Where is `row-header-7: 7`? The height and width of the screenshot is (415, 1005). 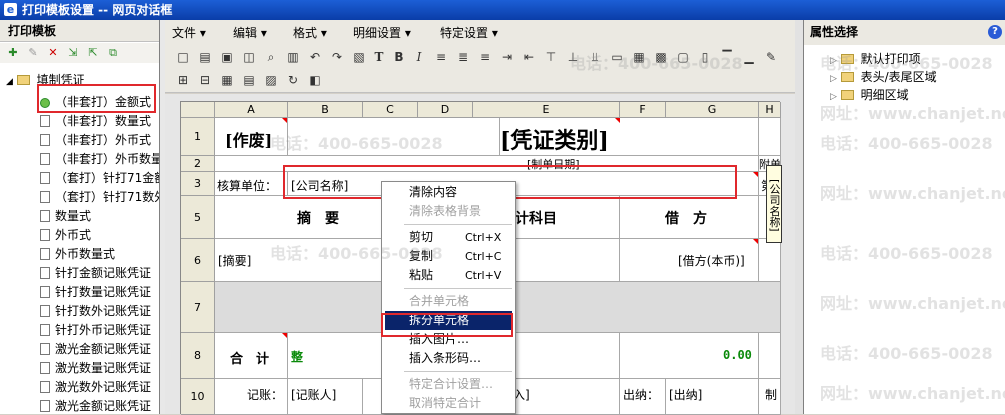 row-header-7: 7 is located at coordinates (198, 307).